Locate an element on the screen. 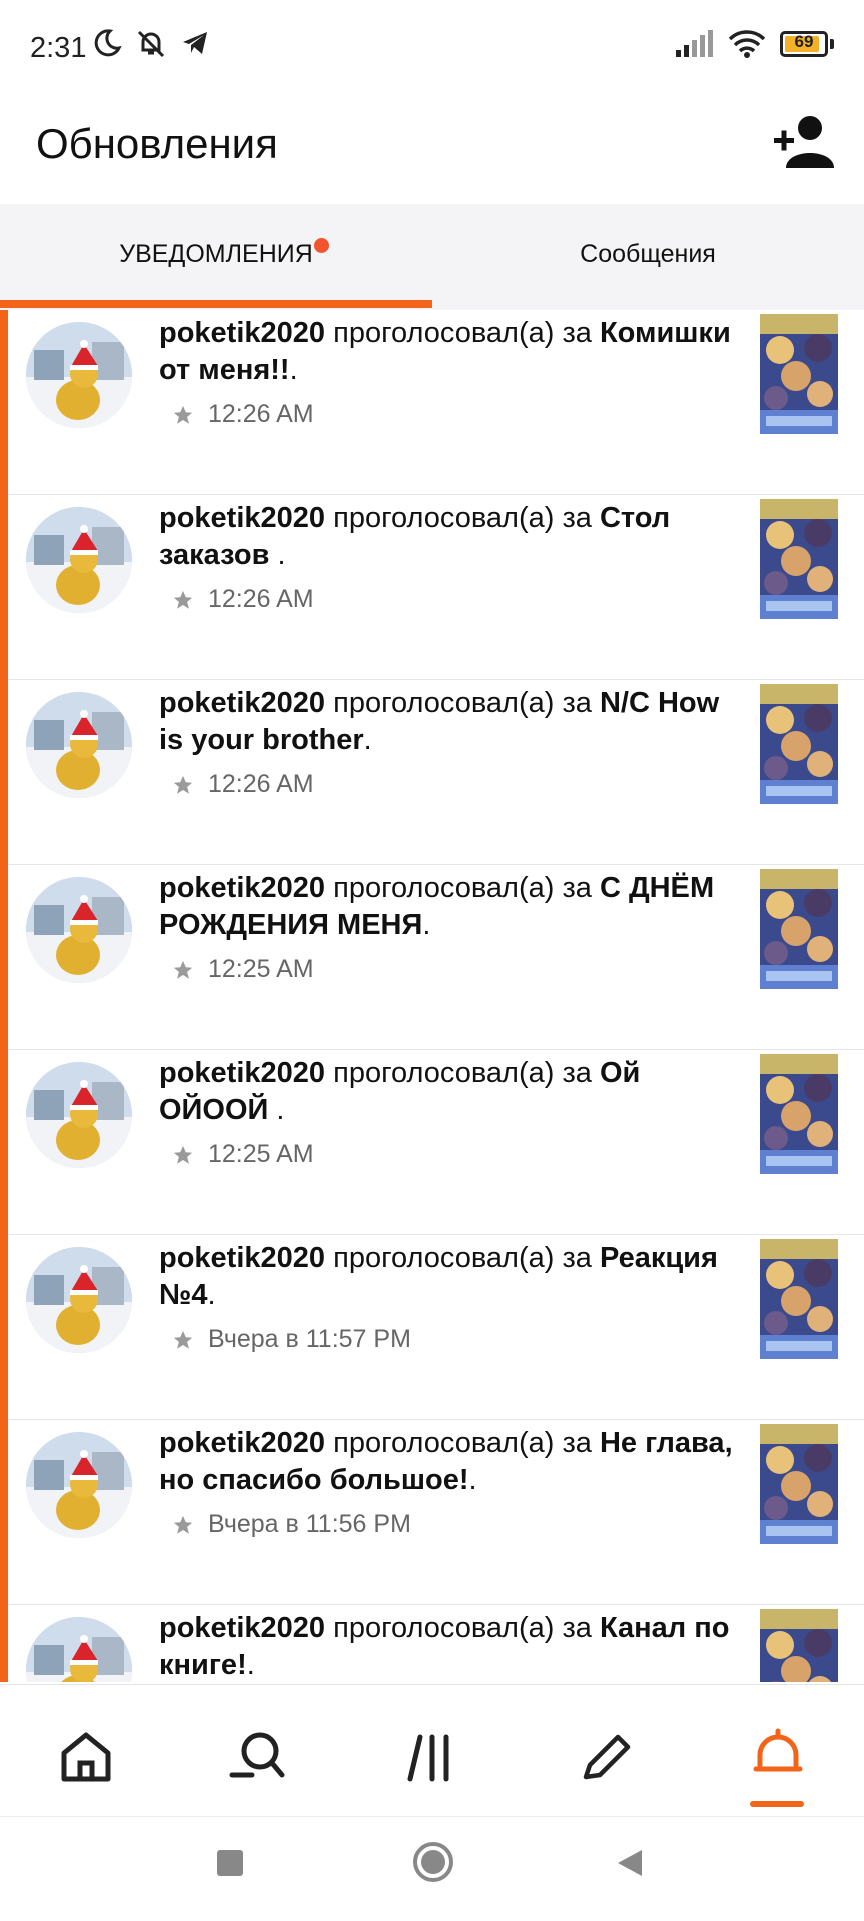 The width and height of the screenshot is (864, 1921). time-label: Вчера в 11:56 PM is located at coordinates (309, 1524).